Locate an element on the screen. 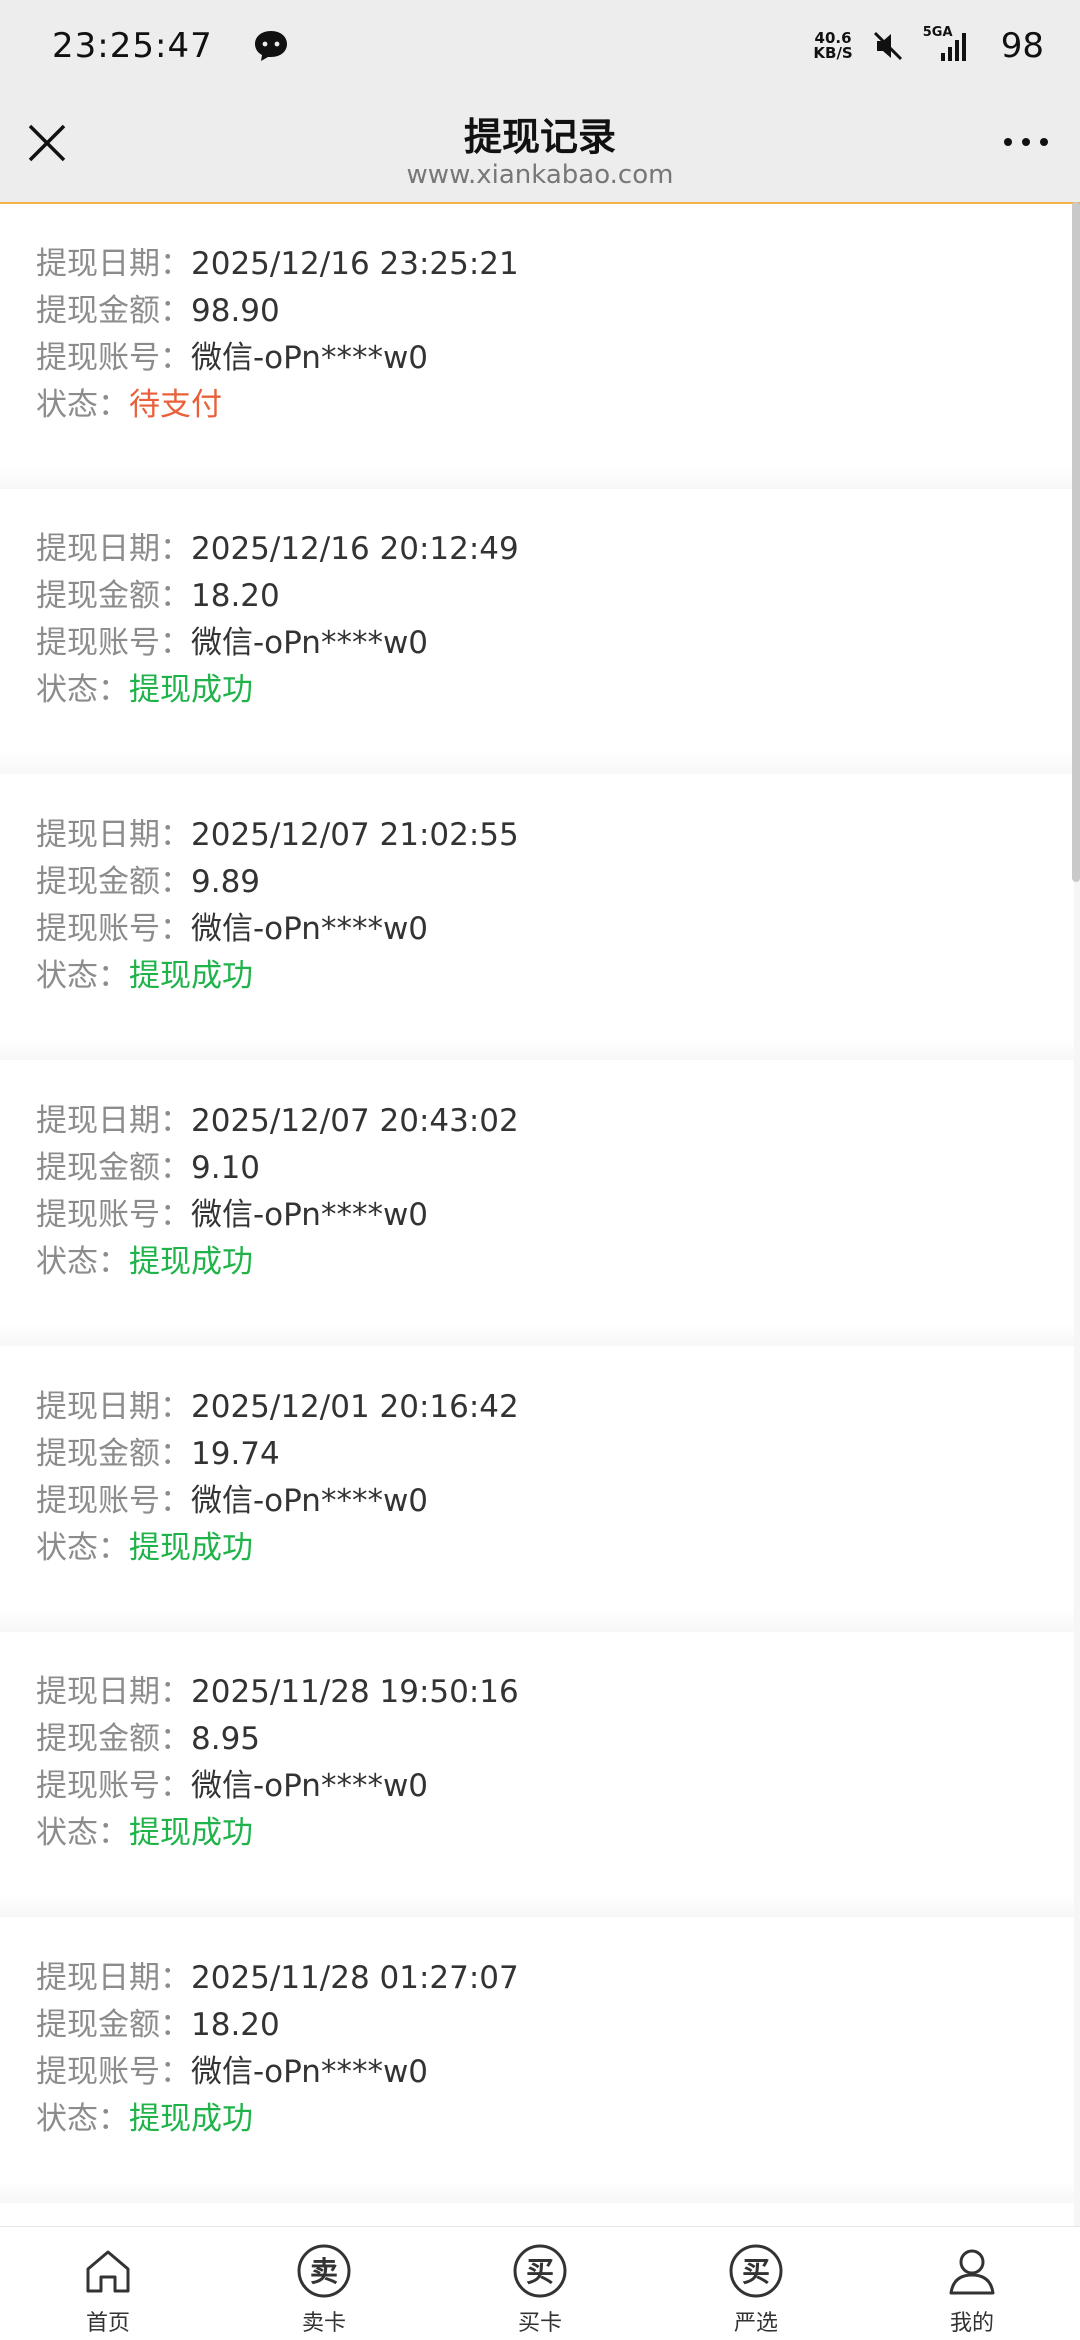 The width and height of the screenshot is (1080, 2340). tab-featured: 买 严选 is located at coordinates (756, 2283).